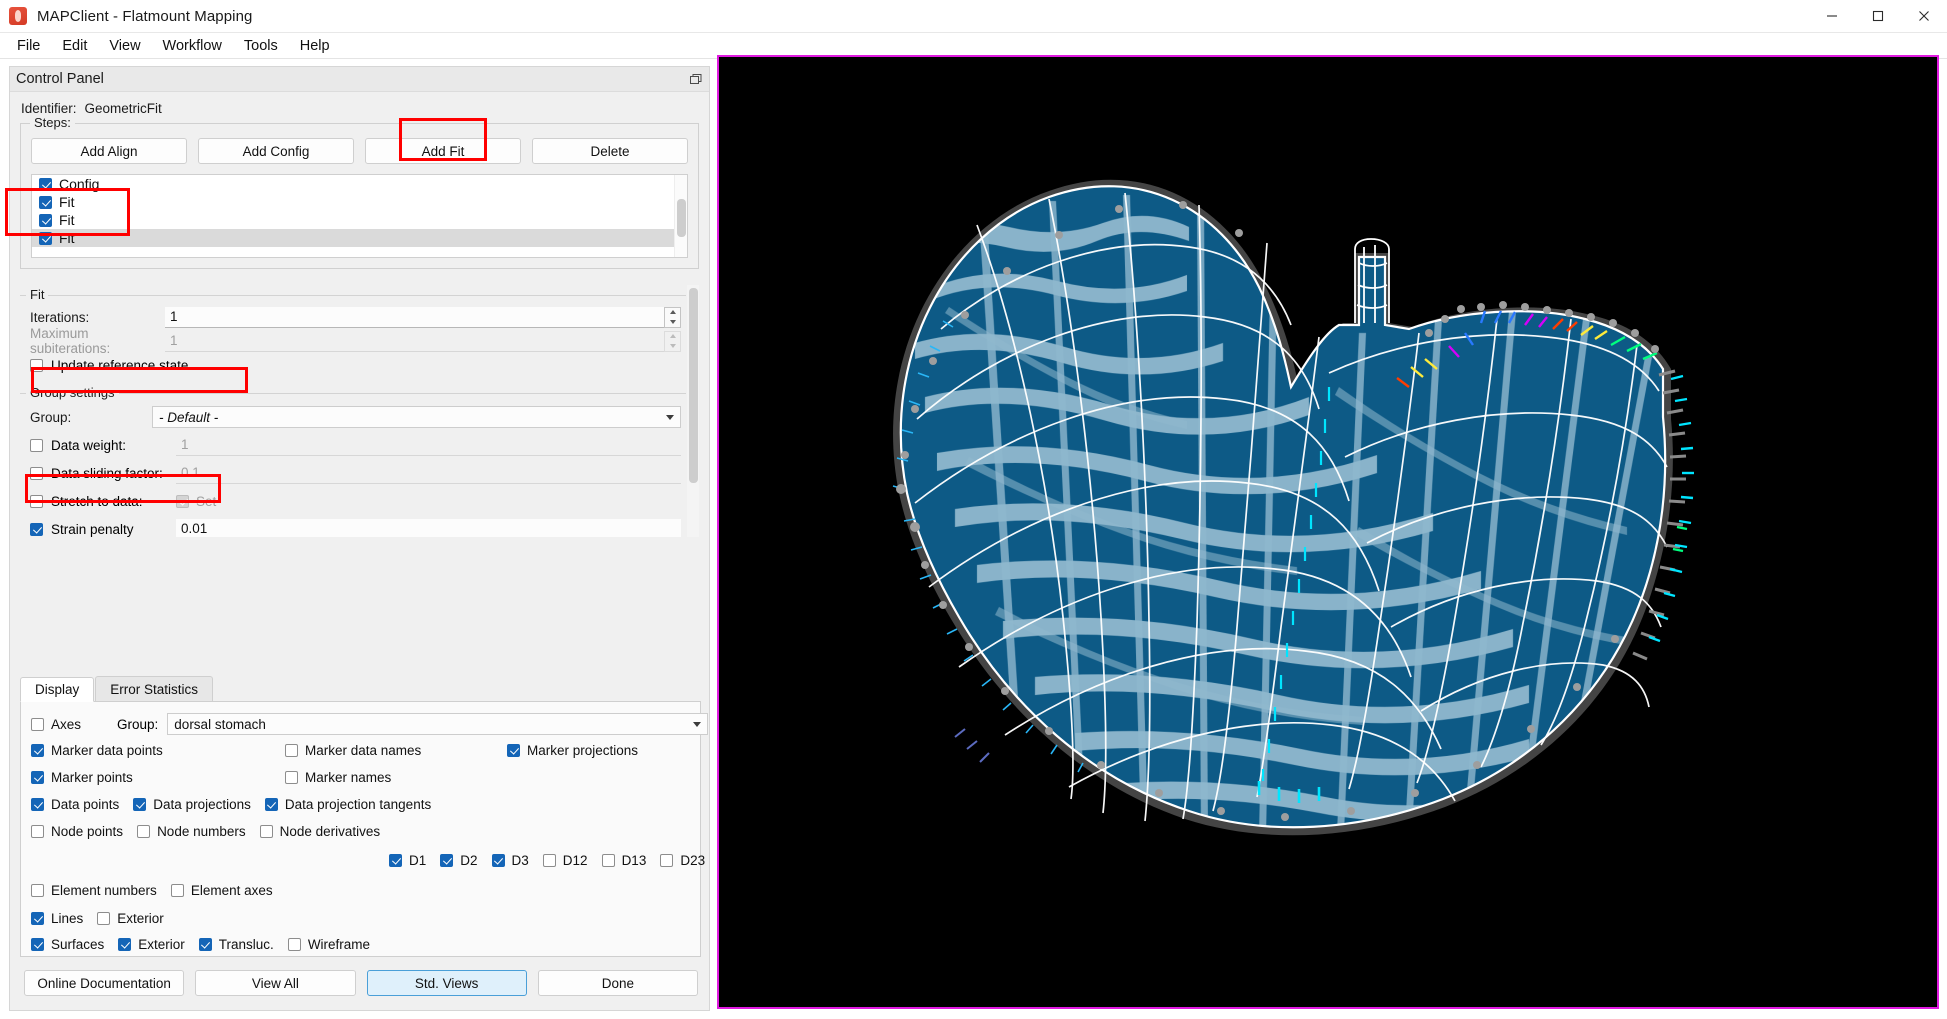 Image resolution: width=1947 pixels, height=1019 pixels. Describe the element at coordinates (395, 860) in the screenshot. I see `derivative-d1-checkbox` at that location.